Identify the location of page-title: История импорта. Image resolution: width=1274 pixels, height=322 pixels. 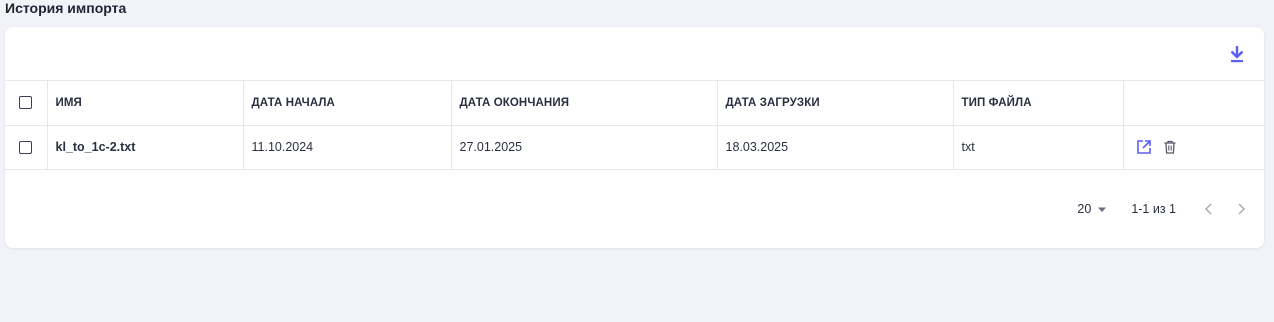
(66, 8).